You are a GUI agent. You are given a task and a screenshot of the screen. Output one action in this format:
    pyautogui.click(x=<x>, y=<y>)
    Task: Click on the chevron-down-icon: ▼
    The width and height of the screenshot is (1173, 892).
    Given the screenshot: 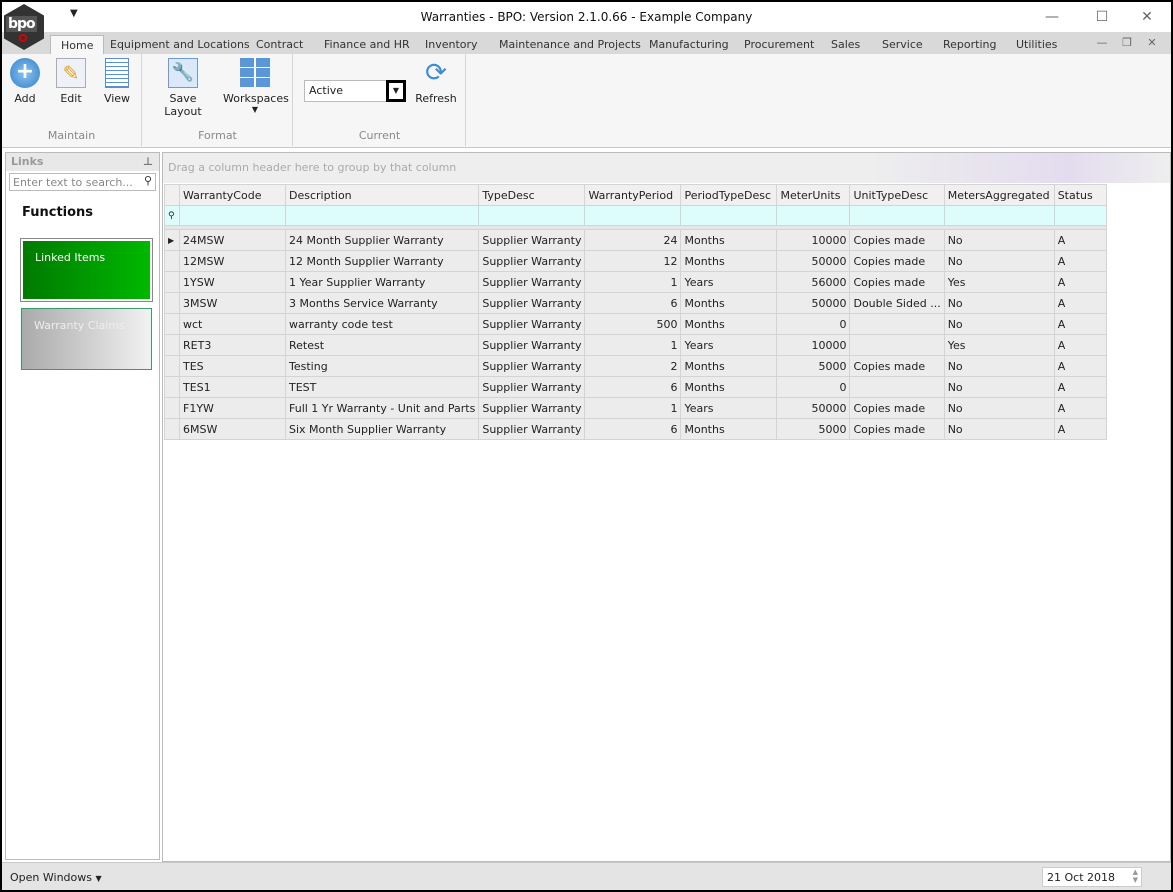 What is the action you would take?
    pyautogui.click(x=396, y=91)
    